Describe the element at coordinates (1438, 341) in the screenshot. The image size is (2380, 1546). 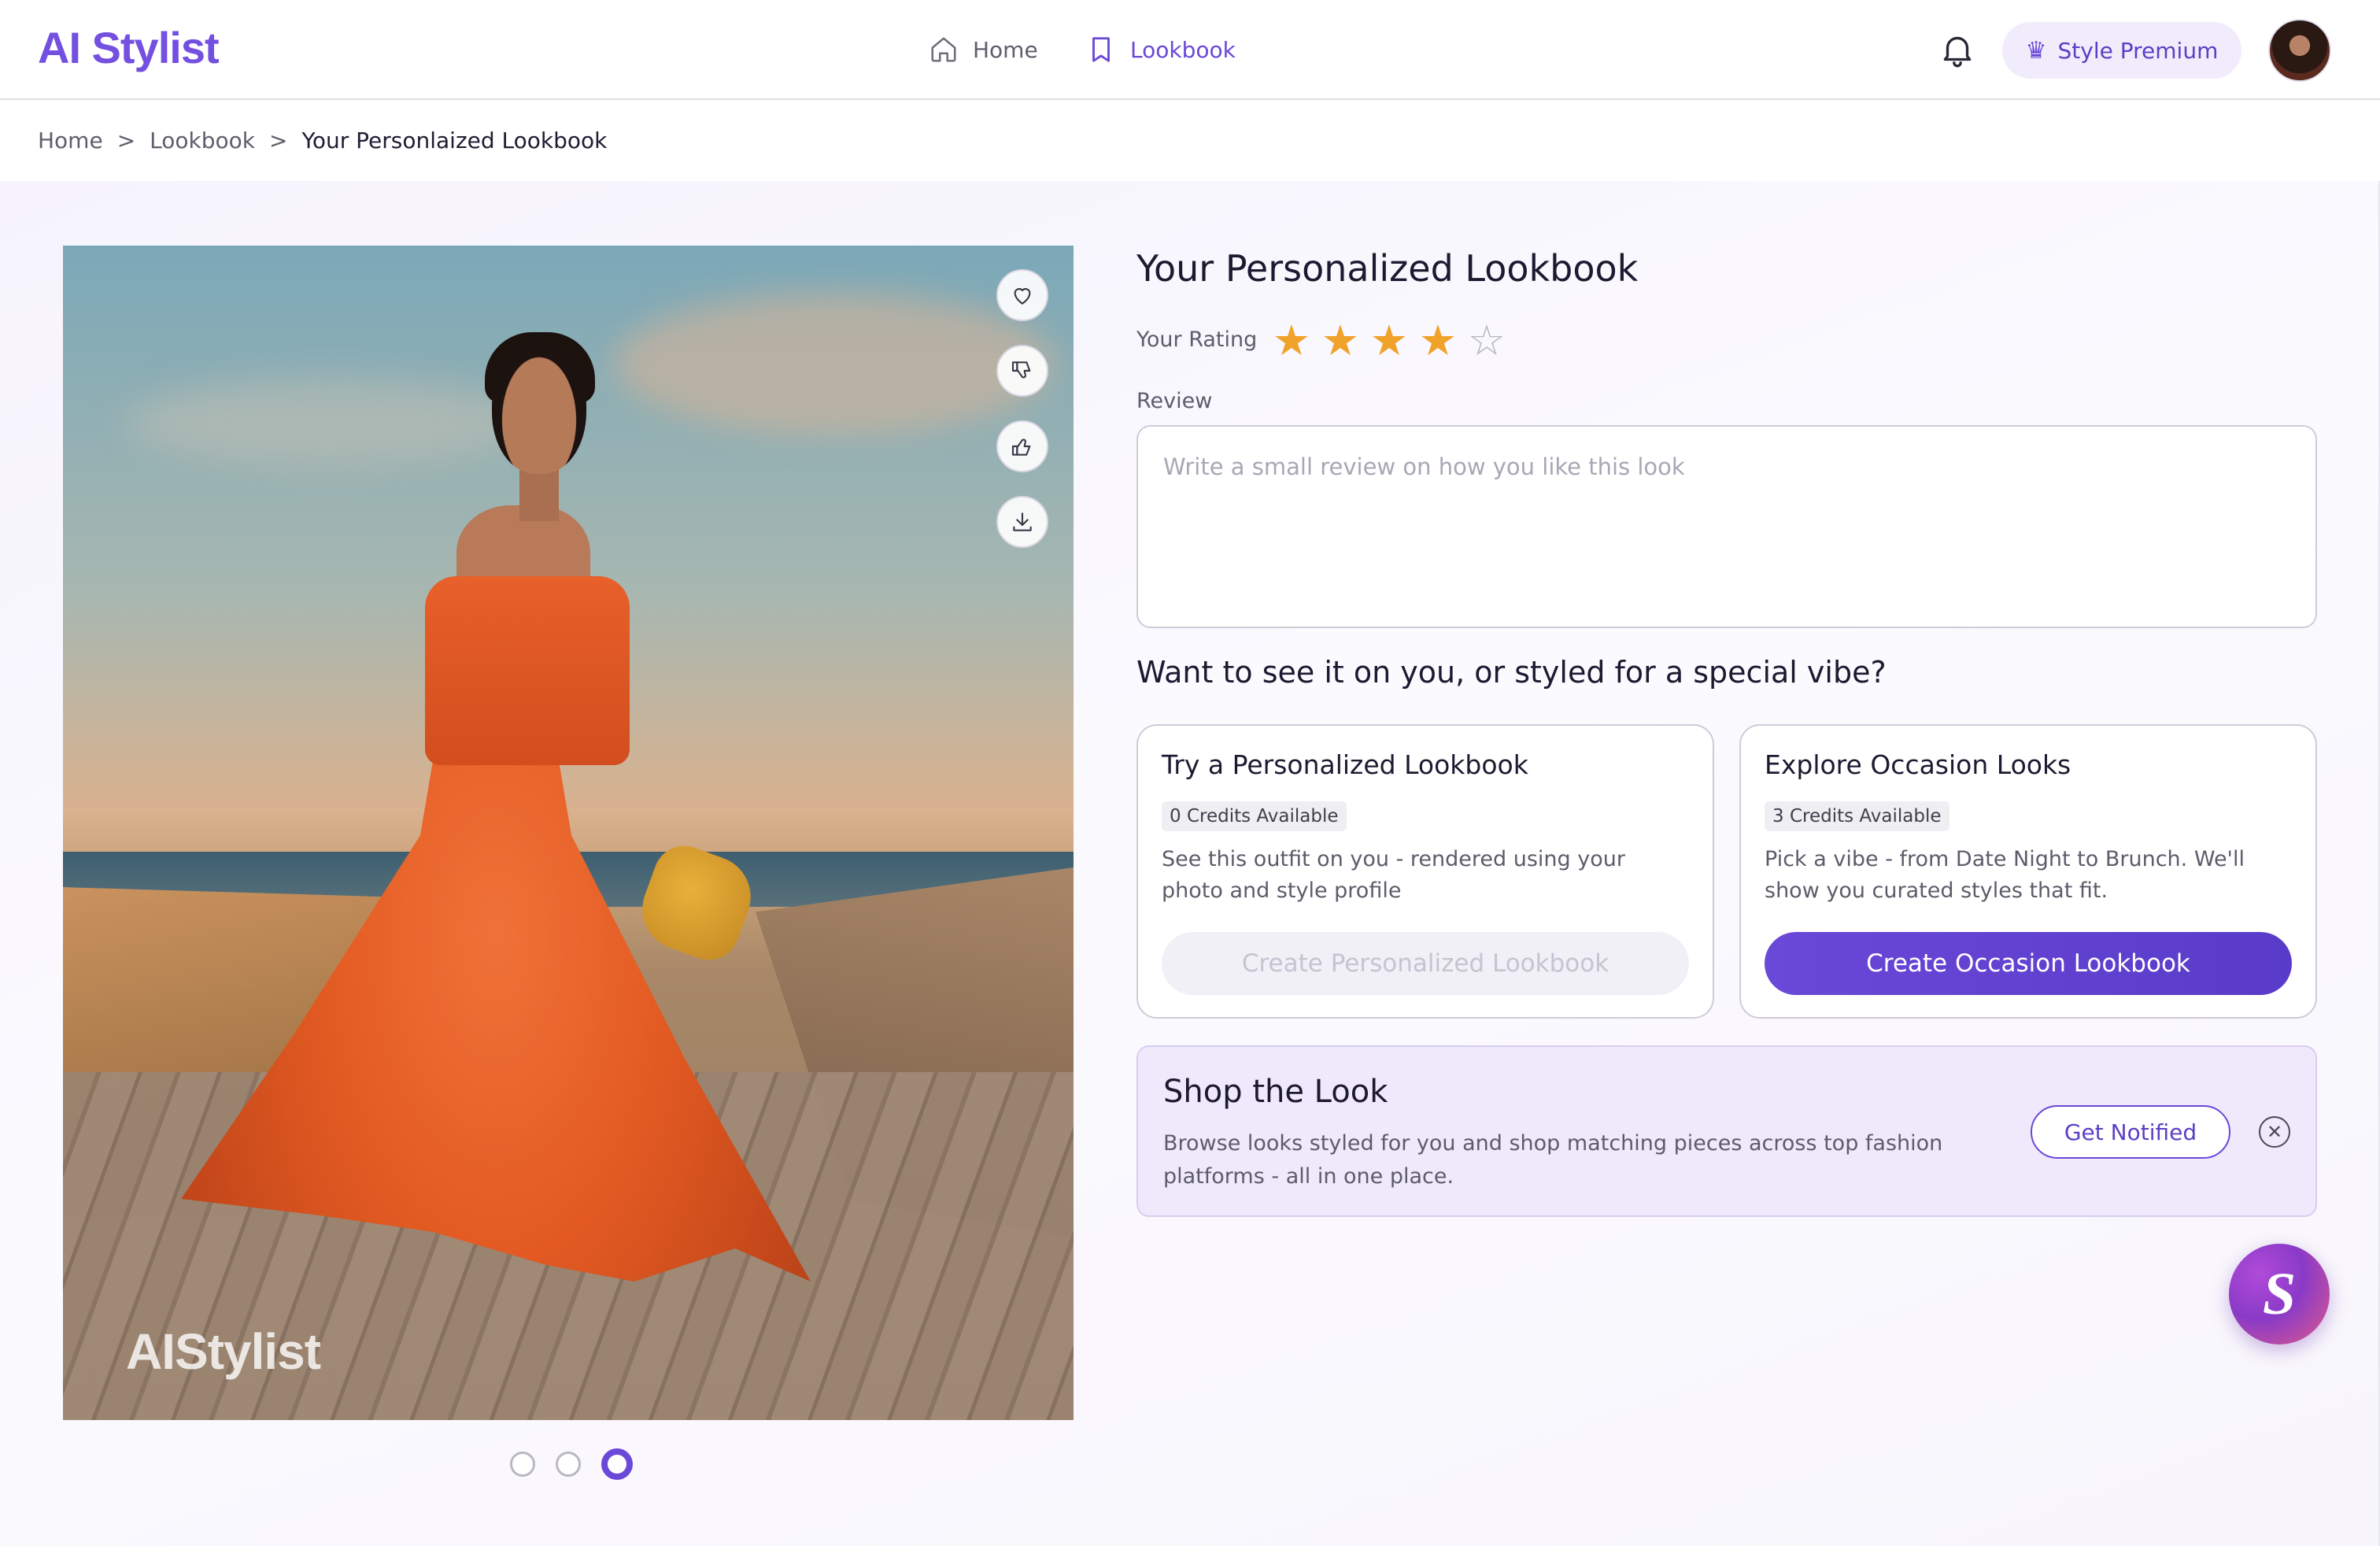
I see `star-4-icon: ★` at that location.